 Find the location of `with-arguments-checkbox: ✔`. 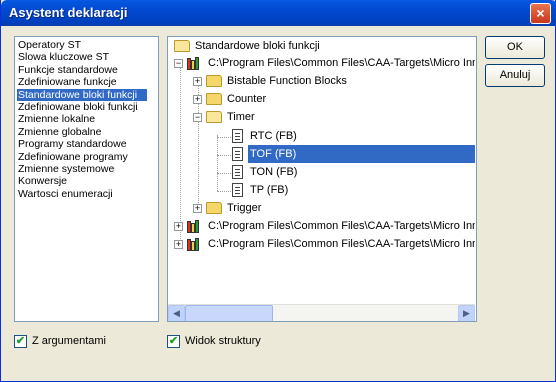

with-arguments-checkbox: ✔ is located at coordinates (20, 341).